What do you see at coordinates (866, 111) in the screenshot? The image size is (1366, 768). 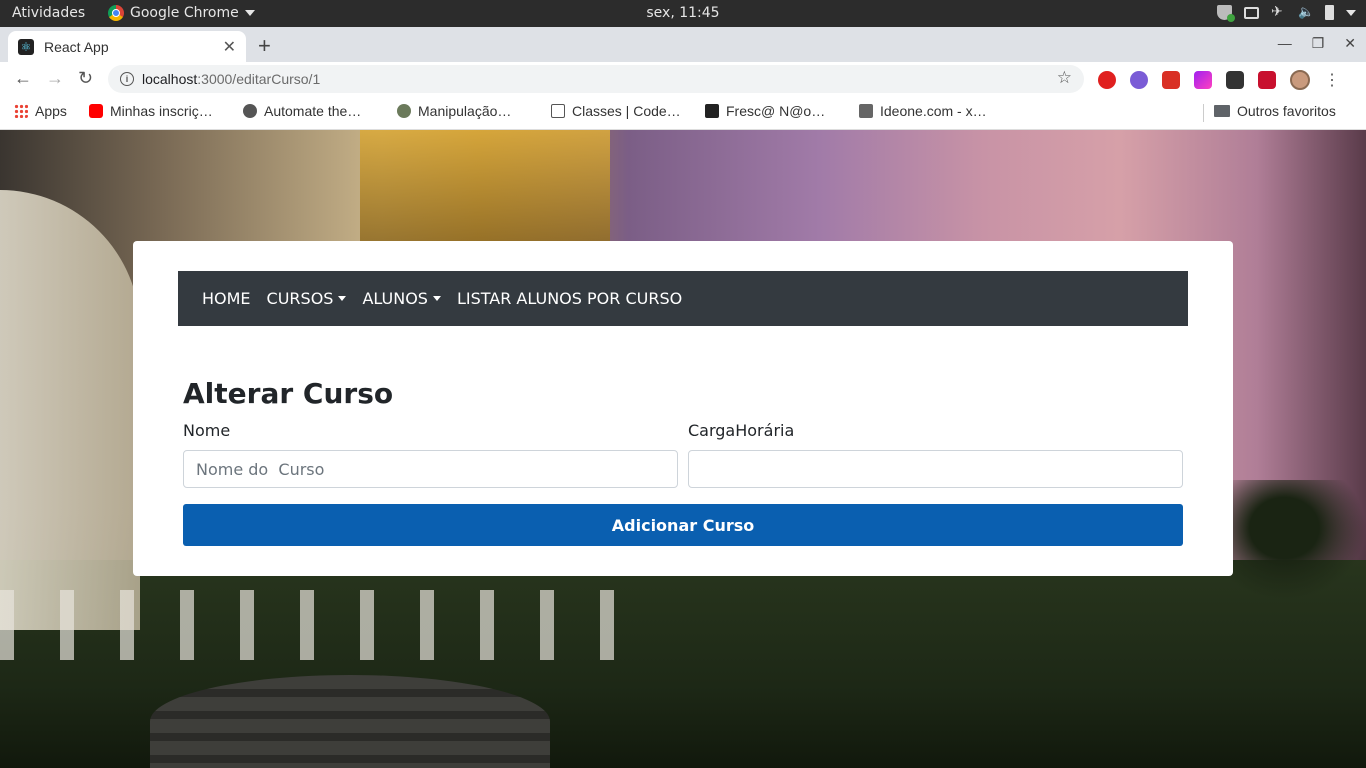 I see `ideone-icon` at bounding box center [866, 111].